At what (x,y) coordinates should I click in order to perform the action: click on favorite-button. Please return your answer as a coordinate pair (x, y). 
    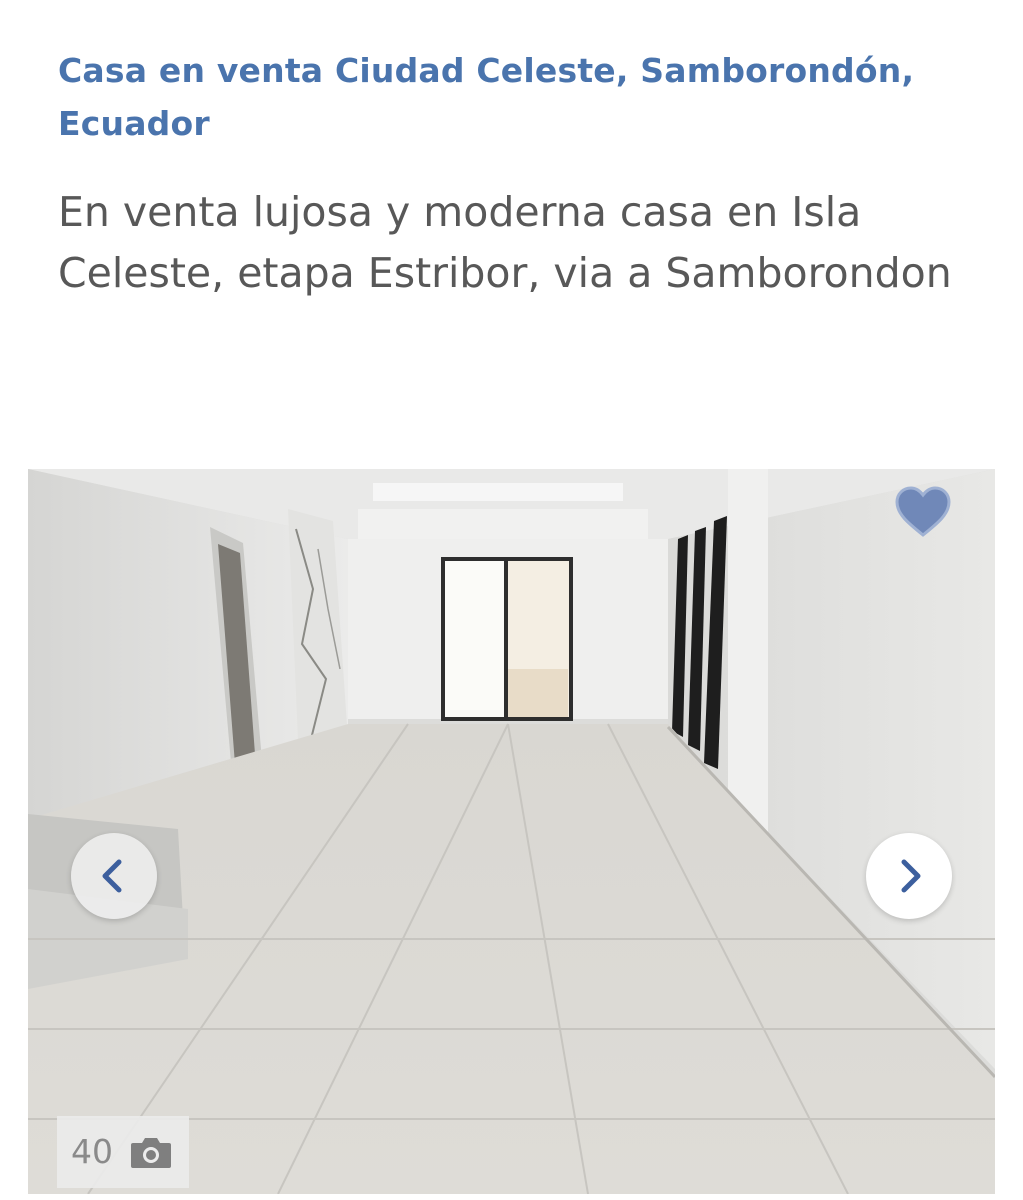
    Looking at the image, I should click on (923, 512).